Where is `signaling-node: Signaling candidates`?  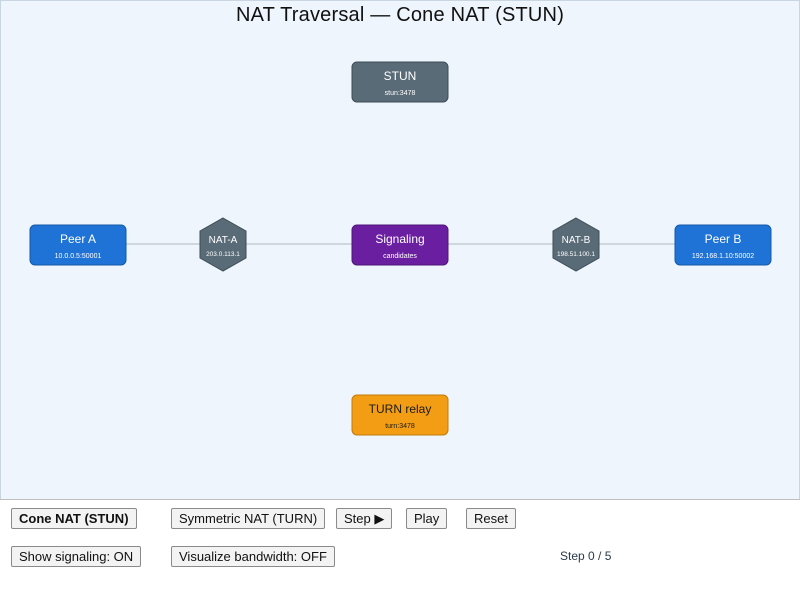 signaling-node: Signaling candidates is located at coordinates (400, 245).